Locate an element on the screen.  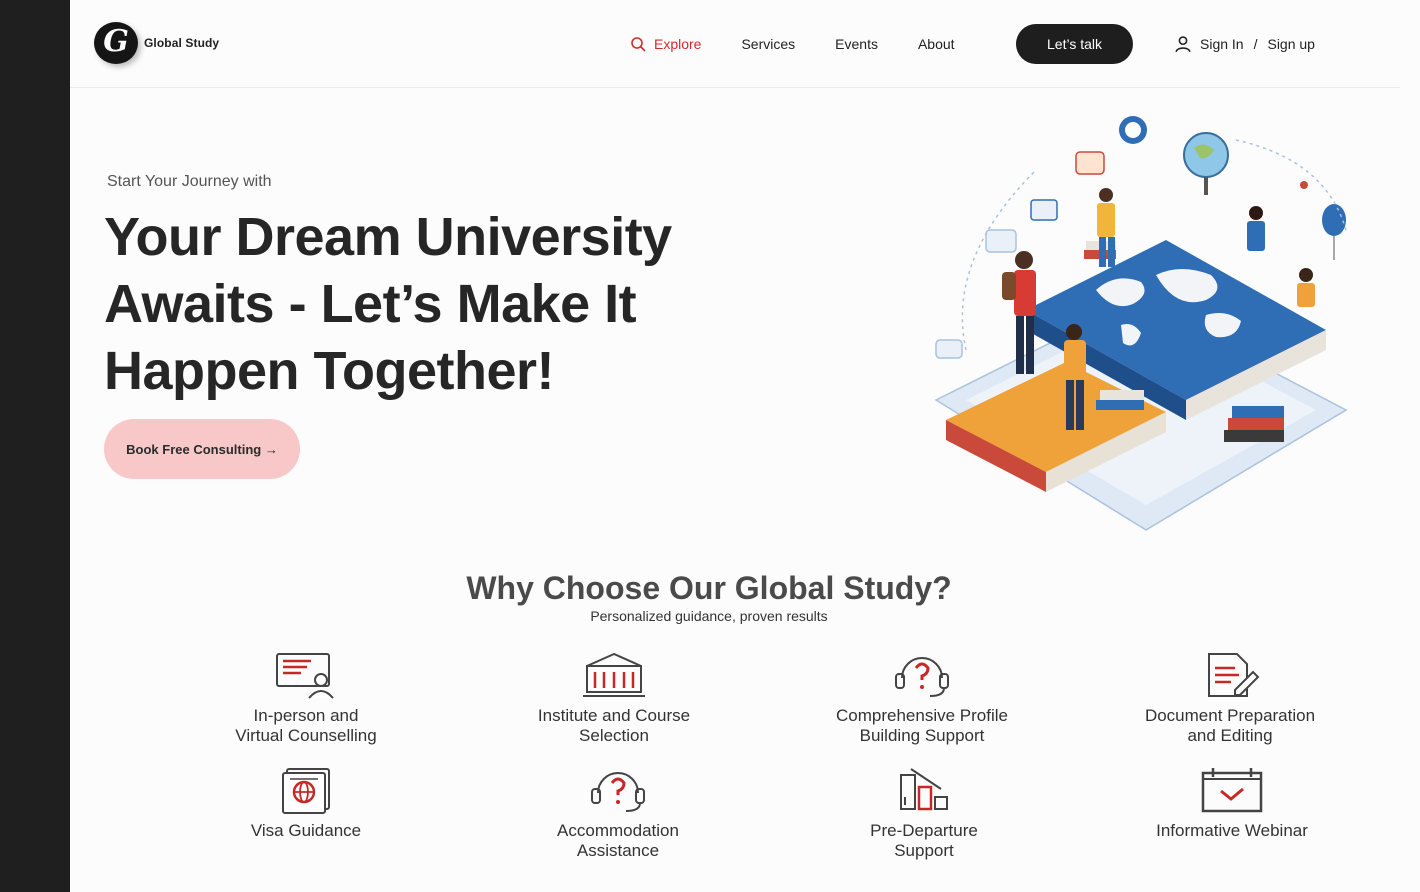
feature-visa: Visa Guidance is located at coordinates (306, 803).